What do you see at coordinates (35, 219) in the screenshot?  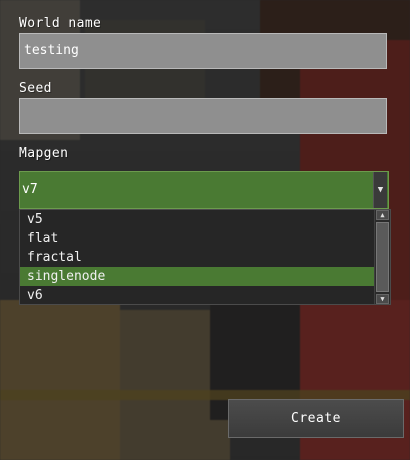 I see `dropdown-item-label: v5` at bounding box center [35, 219].